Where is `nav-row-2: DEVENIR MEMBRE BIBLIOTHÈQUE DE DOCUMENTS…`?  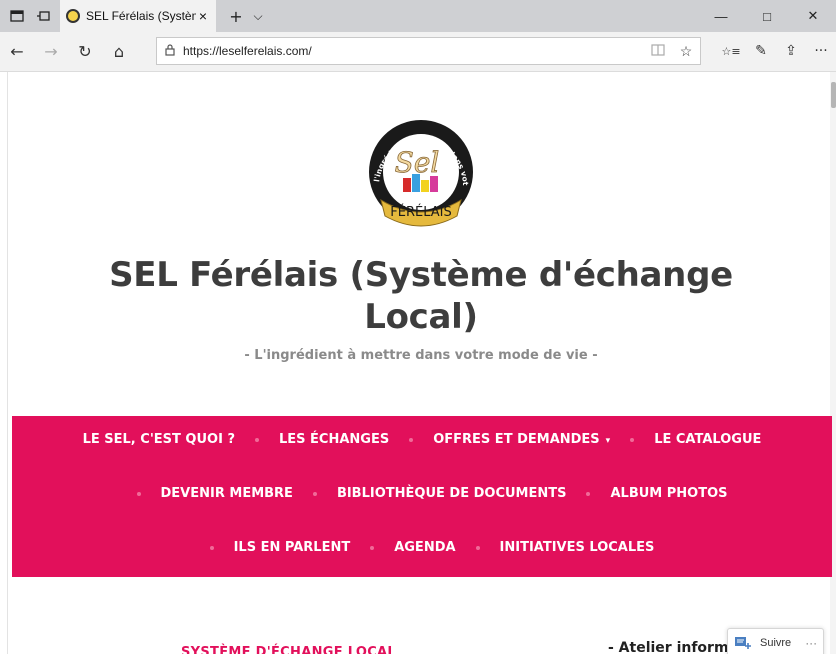 nav-row-2: DEVENIR MEMBRE BIBLIOTHÈQUE DE DOCUMENTS… is located at coordinates (422, 493).